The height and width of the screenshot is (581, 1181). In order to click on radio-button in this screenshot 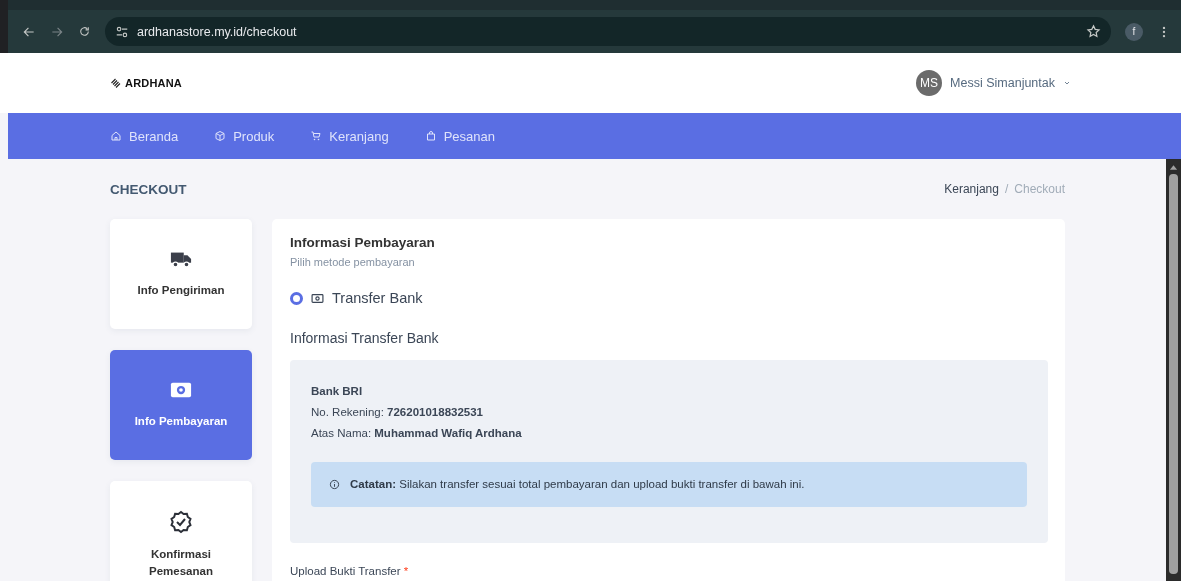, I will do `click(296, 298)`.